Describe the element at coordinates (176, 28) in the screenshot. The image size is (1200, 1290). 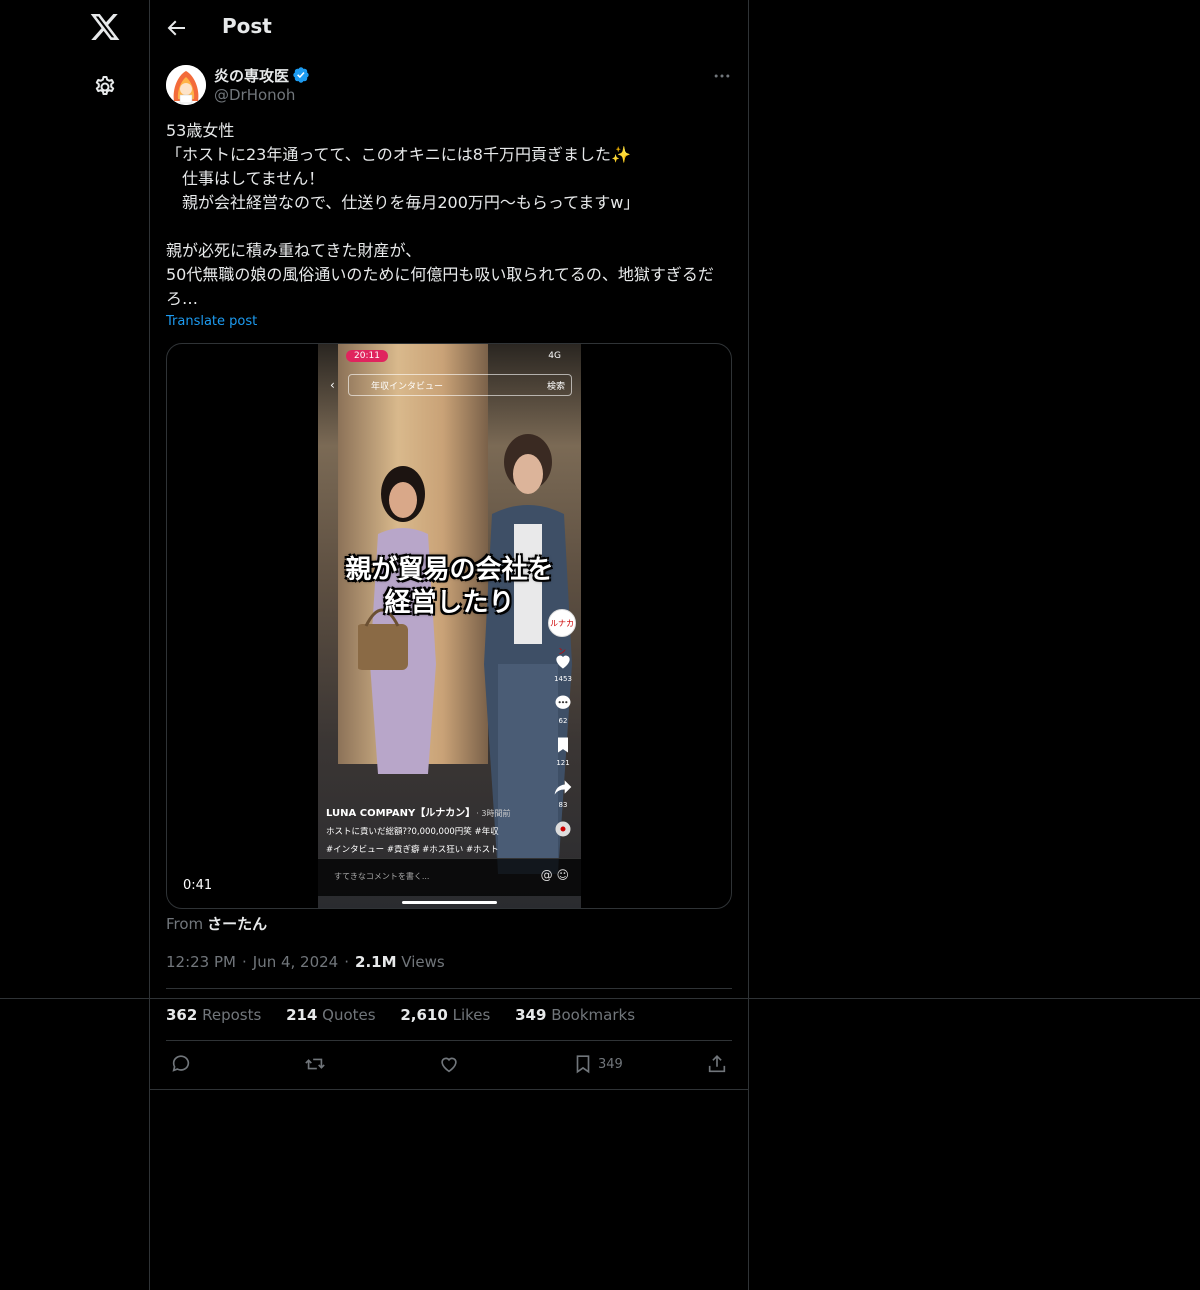
I see `arrow-left-icon` at that location.